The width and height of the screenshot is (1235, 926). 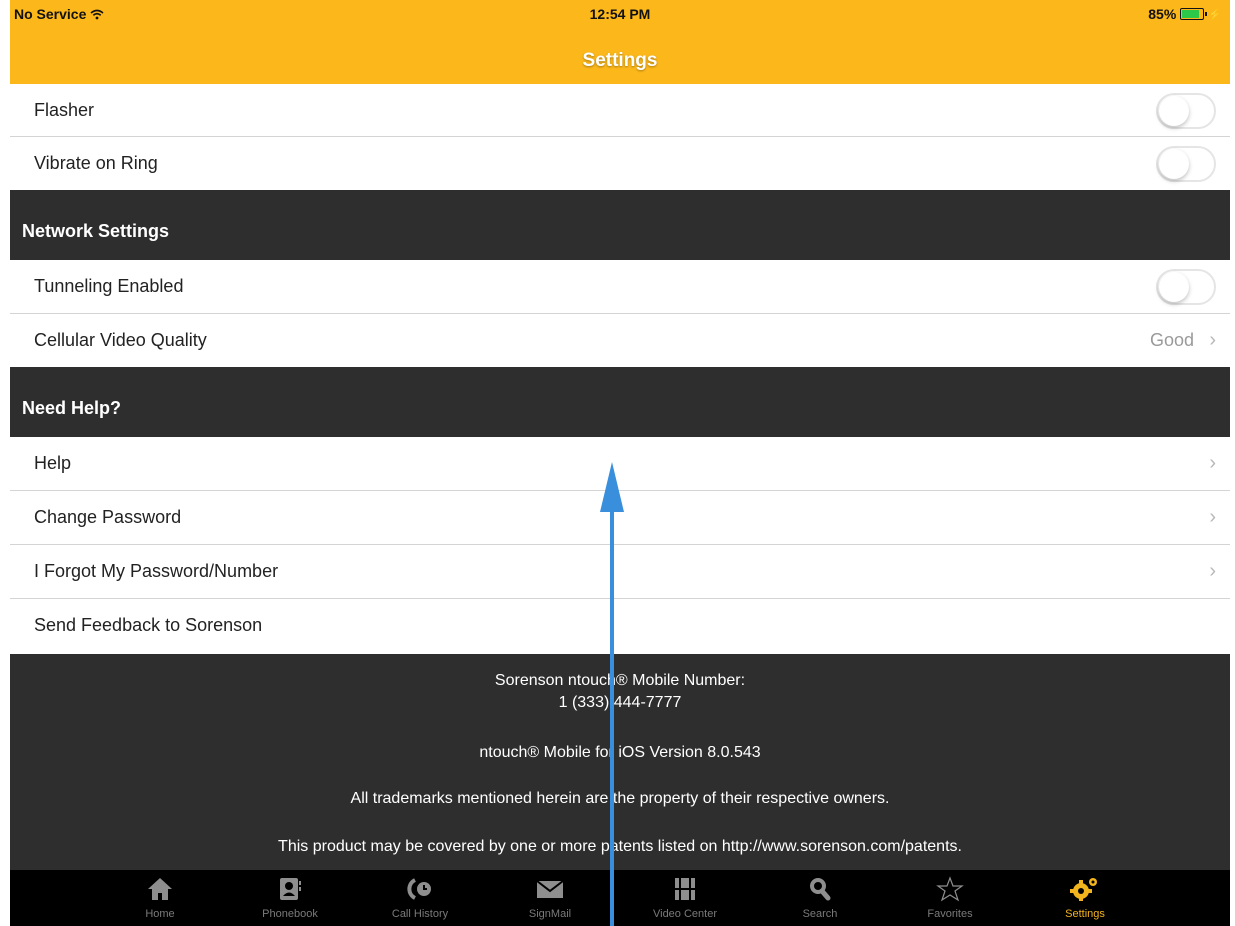 I want to click on tab-home: Home, so click(x=160, y=898).